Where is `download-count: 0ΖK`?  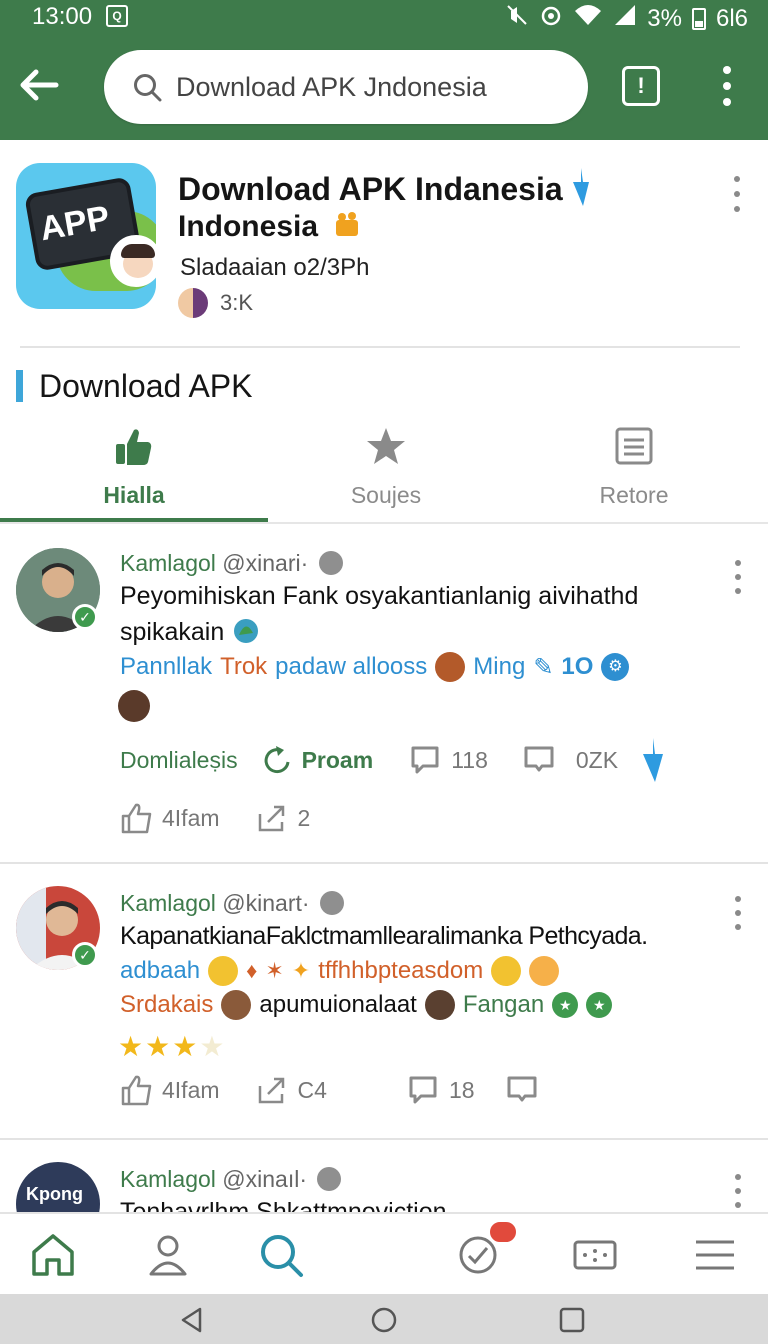 download-count: 0ΖK is located at coordinates (597, 759).